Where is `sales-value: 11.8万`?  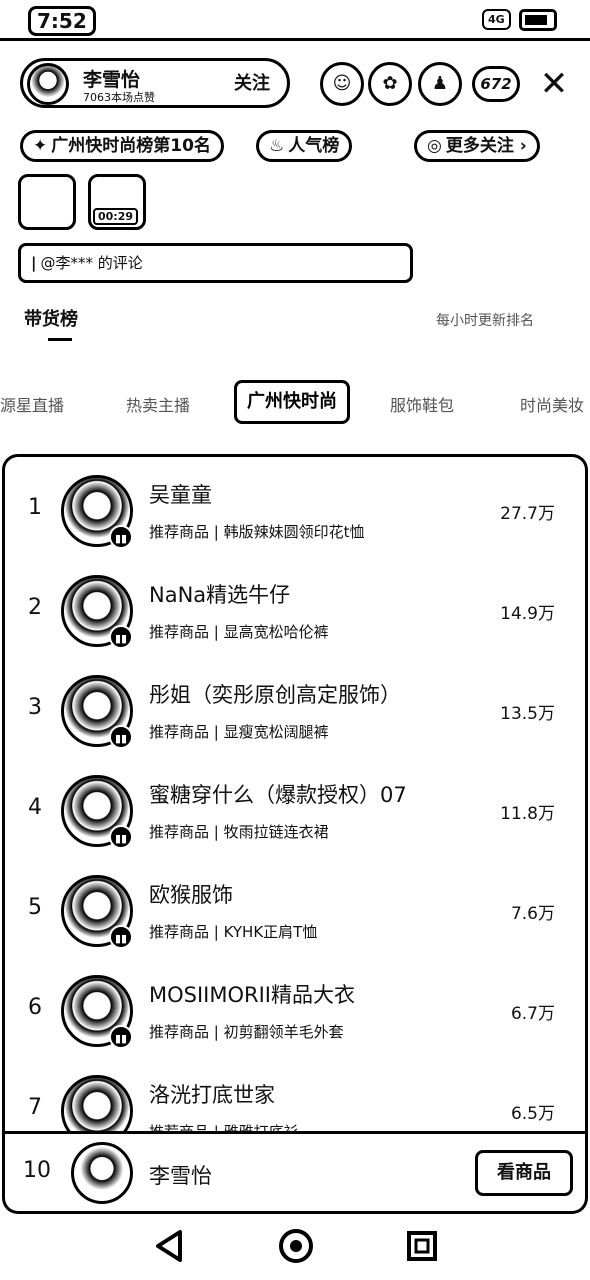
sales-value: 11.8万 is located at coordinates (527, 814).